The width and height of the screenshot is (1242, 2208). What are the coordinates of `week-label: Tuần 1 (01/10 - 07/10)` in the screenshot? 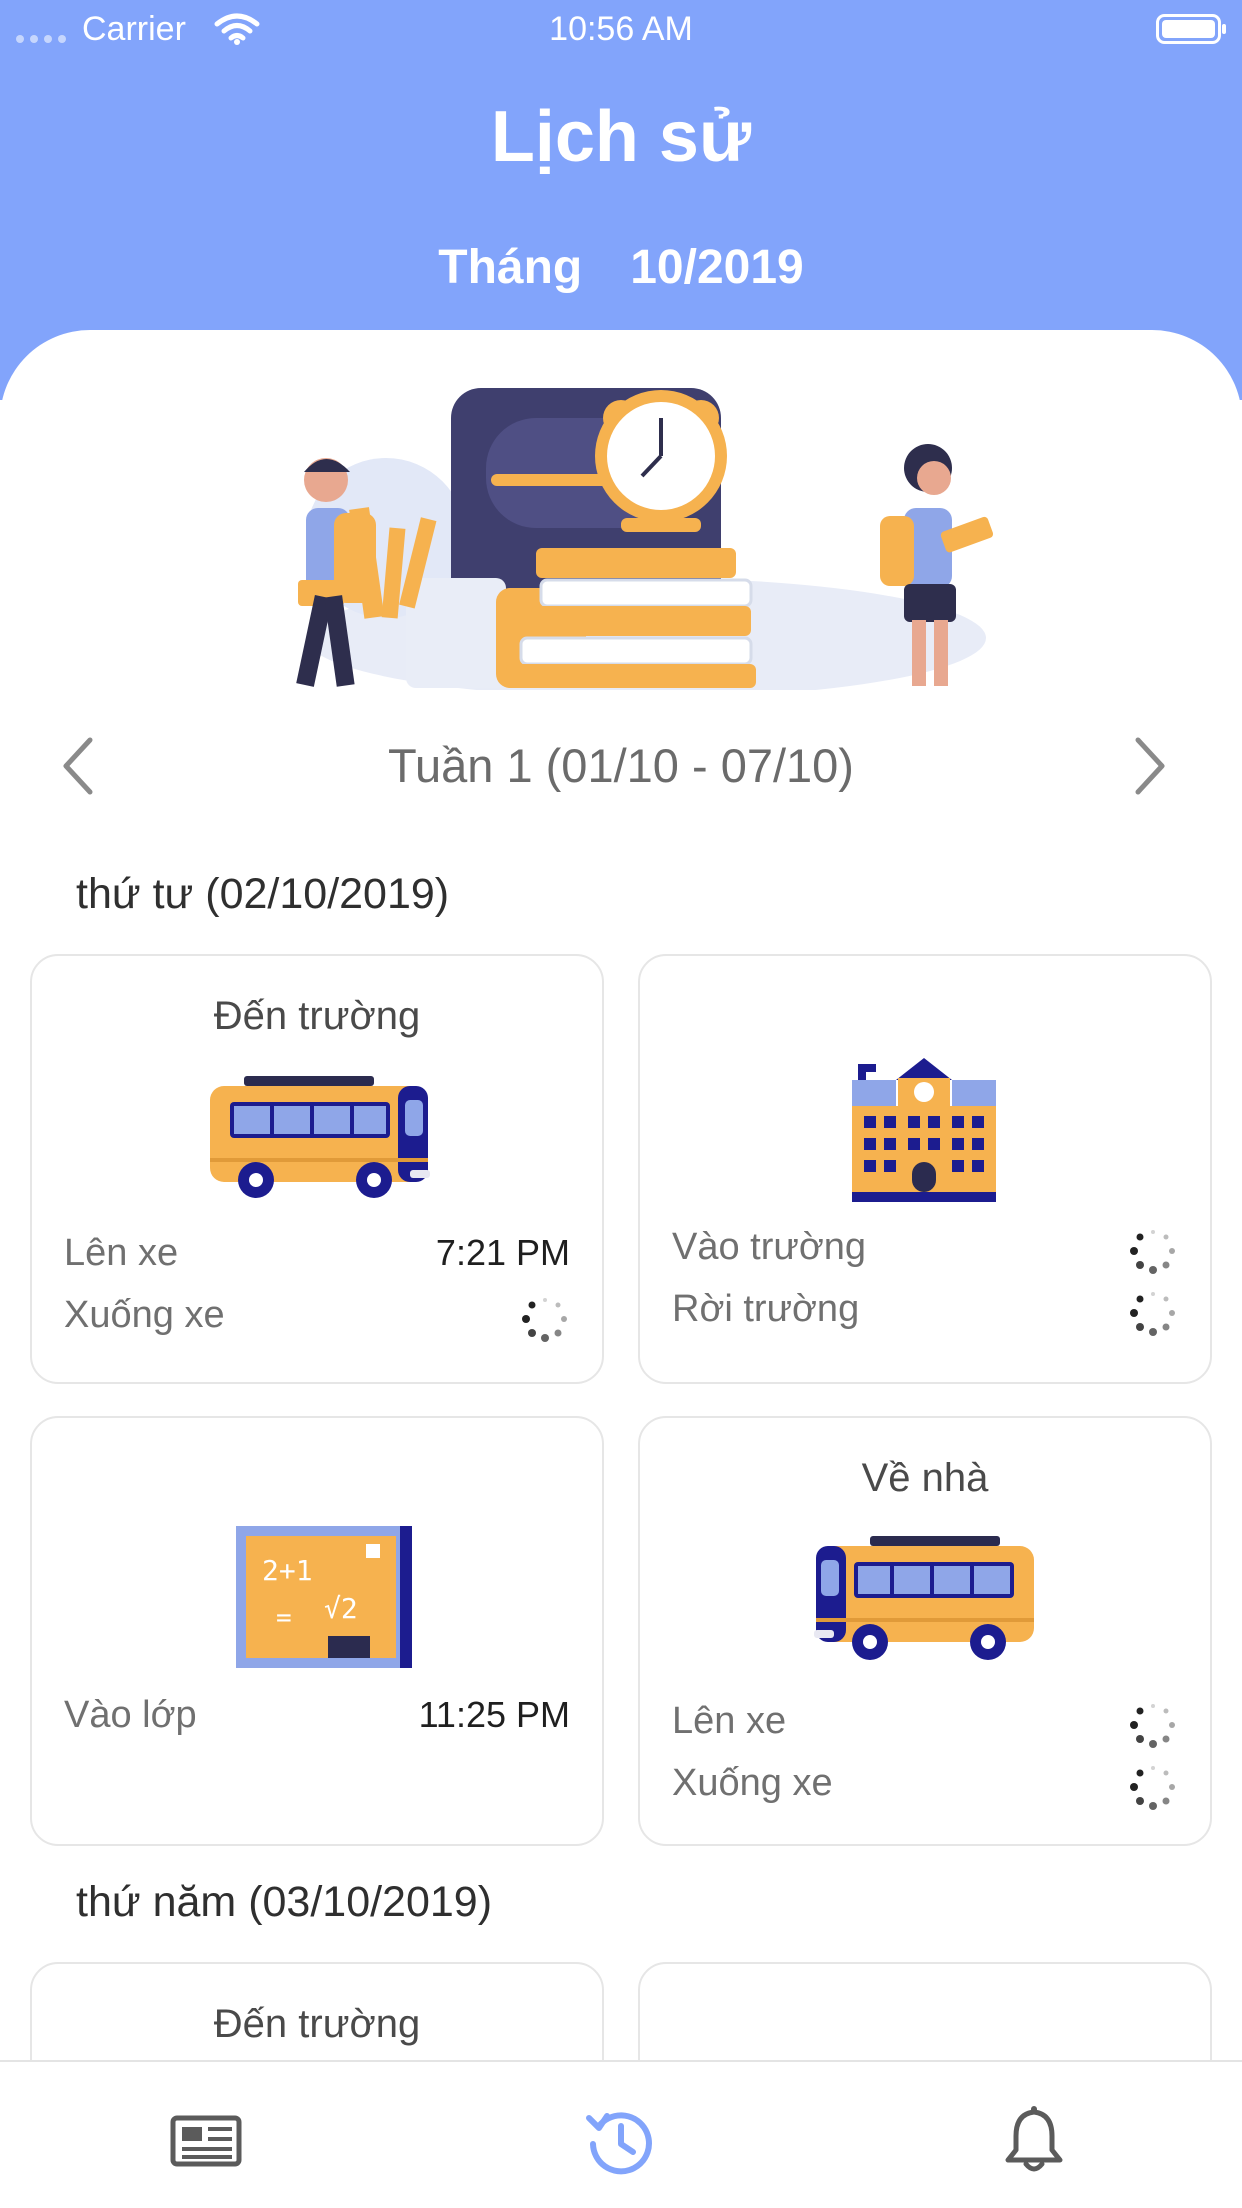 It's located at (621, 765).